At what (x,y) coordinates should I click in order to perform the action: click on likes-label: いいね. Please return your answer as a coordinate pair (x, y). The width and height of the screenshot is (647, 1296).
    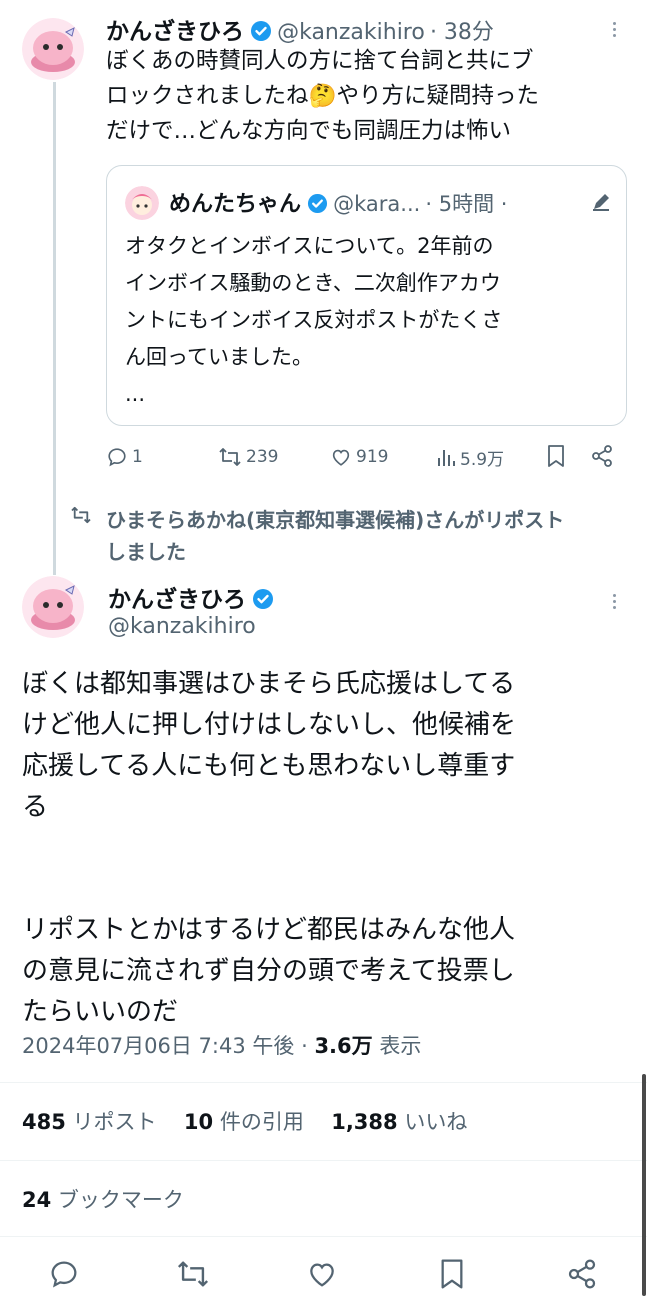
    Looking at the image, I should click on (436, 1122).